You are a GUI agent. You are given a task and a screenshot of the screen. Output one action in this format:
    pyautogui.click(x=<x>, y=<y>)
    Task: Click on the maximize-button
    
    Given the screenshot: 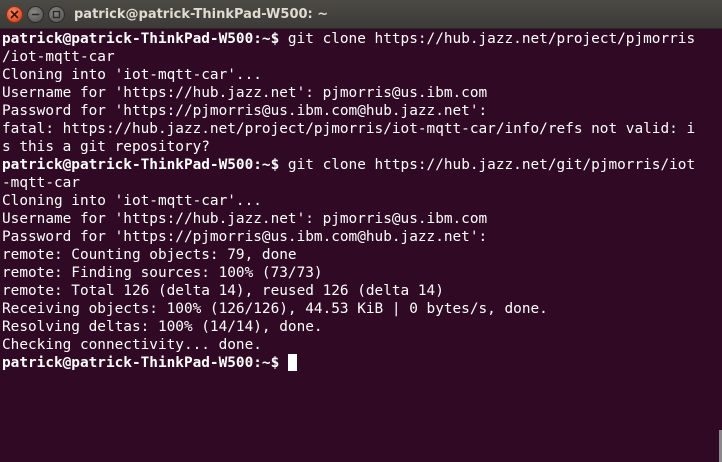 What is the action you would take?
    pyautogui.click(x=56, y=14)
    